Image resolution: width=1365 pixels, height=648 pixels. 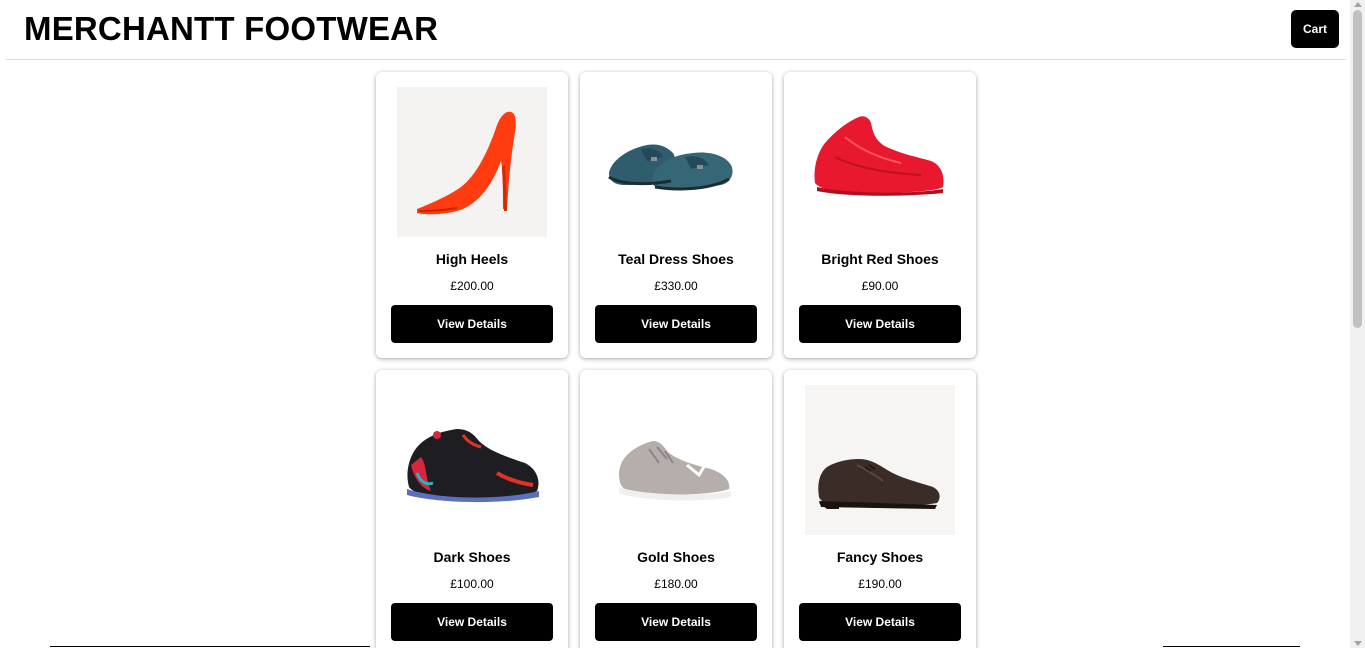 I want to click on product-card-gold-shoes: Gold Shoes £180.00 View Details, so click(x=676, y=509).